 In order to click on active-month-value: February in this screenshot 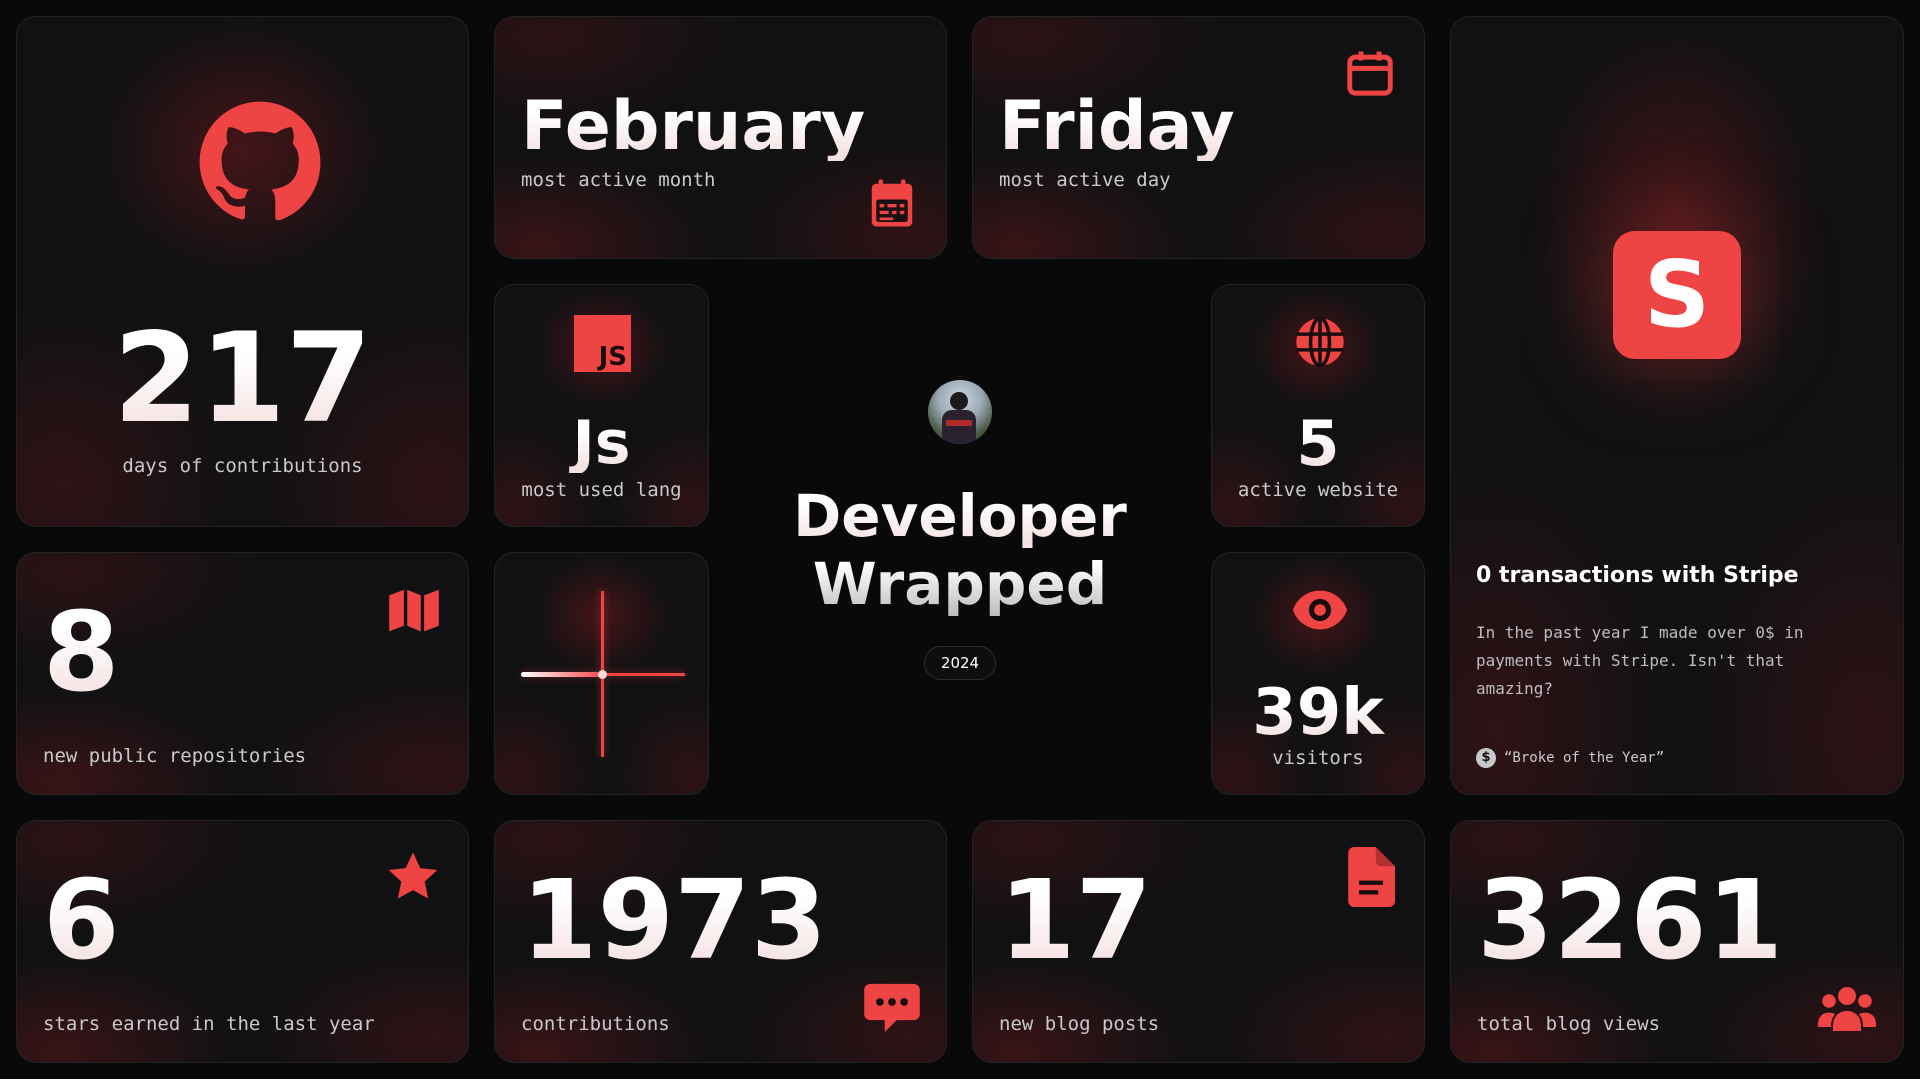, I will do `click(693, 126)`.